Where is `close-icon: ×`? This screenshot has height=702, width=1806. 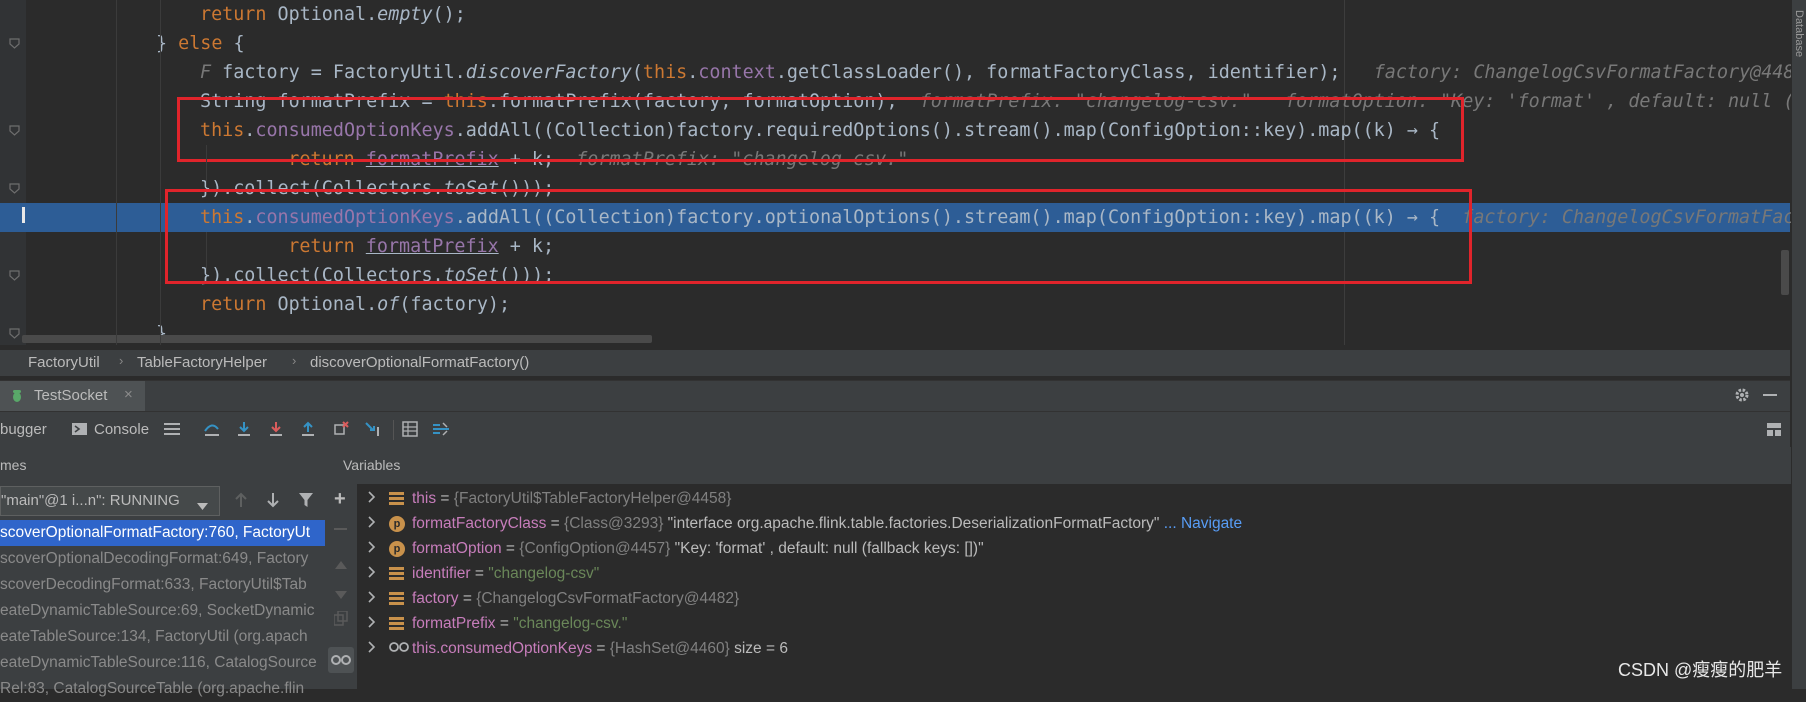
close-icon: × is located at coordinates (128, 394).